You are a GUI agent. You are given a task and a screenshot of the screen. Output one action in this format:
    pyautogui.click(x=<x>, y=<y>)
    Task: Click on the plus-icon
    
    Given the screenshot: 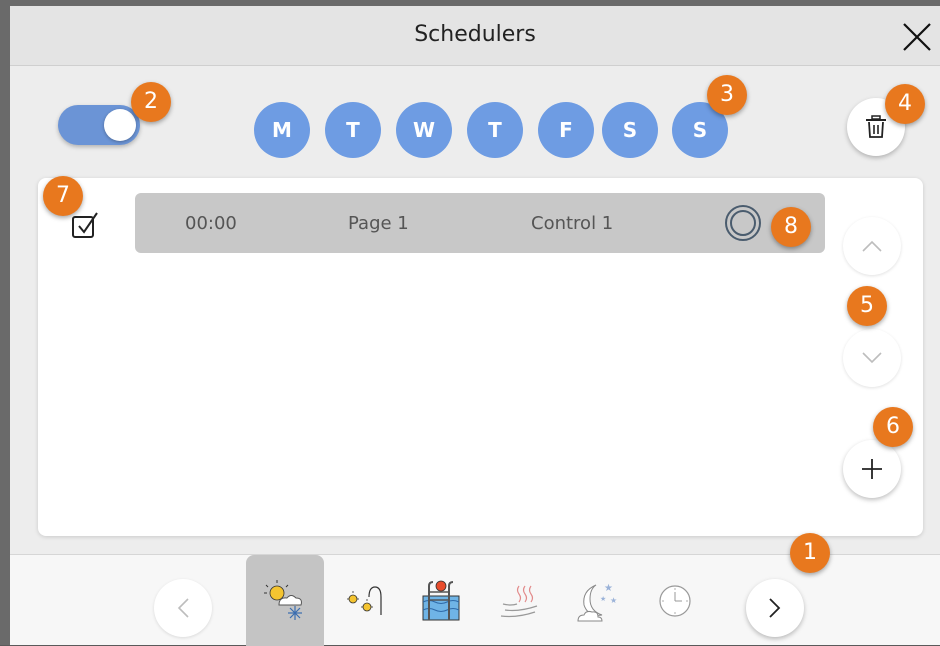 What is the action you would take?
    pyautogui.click(x=872, y=469)
    